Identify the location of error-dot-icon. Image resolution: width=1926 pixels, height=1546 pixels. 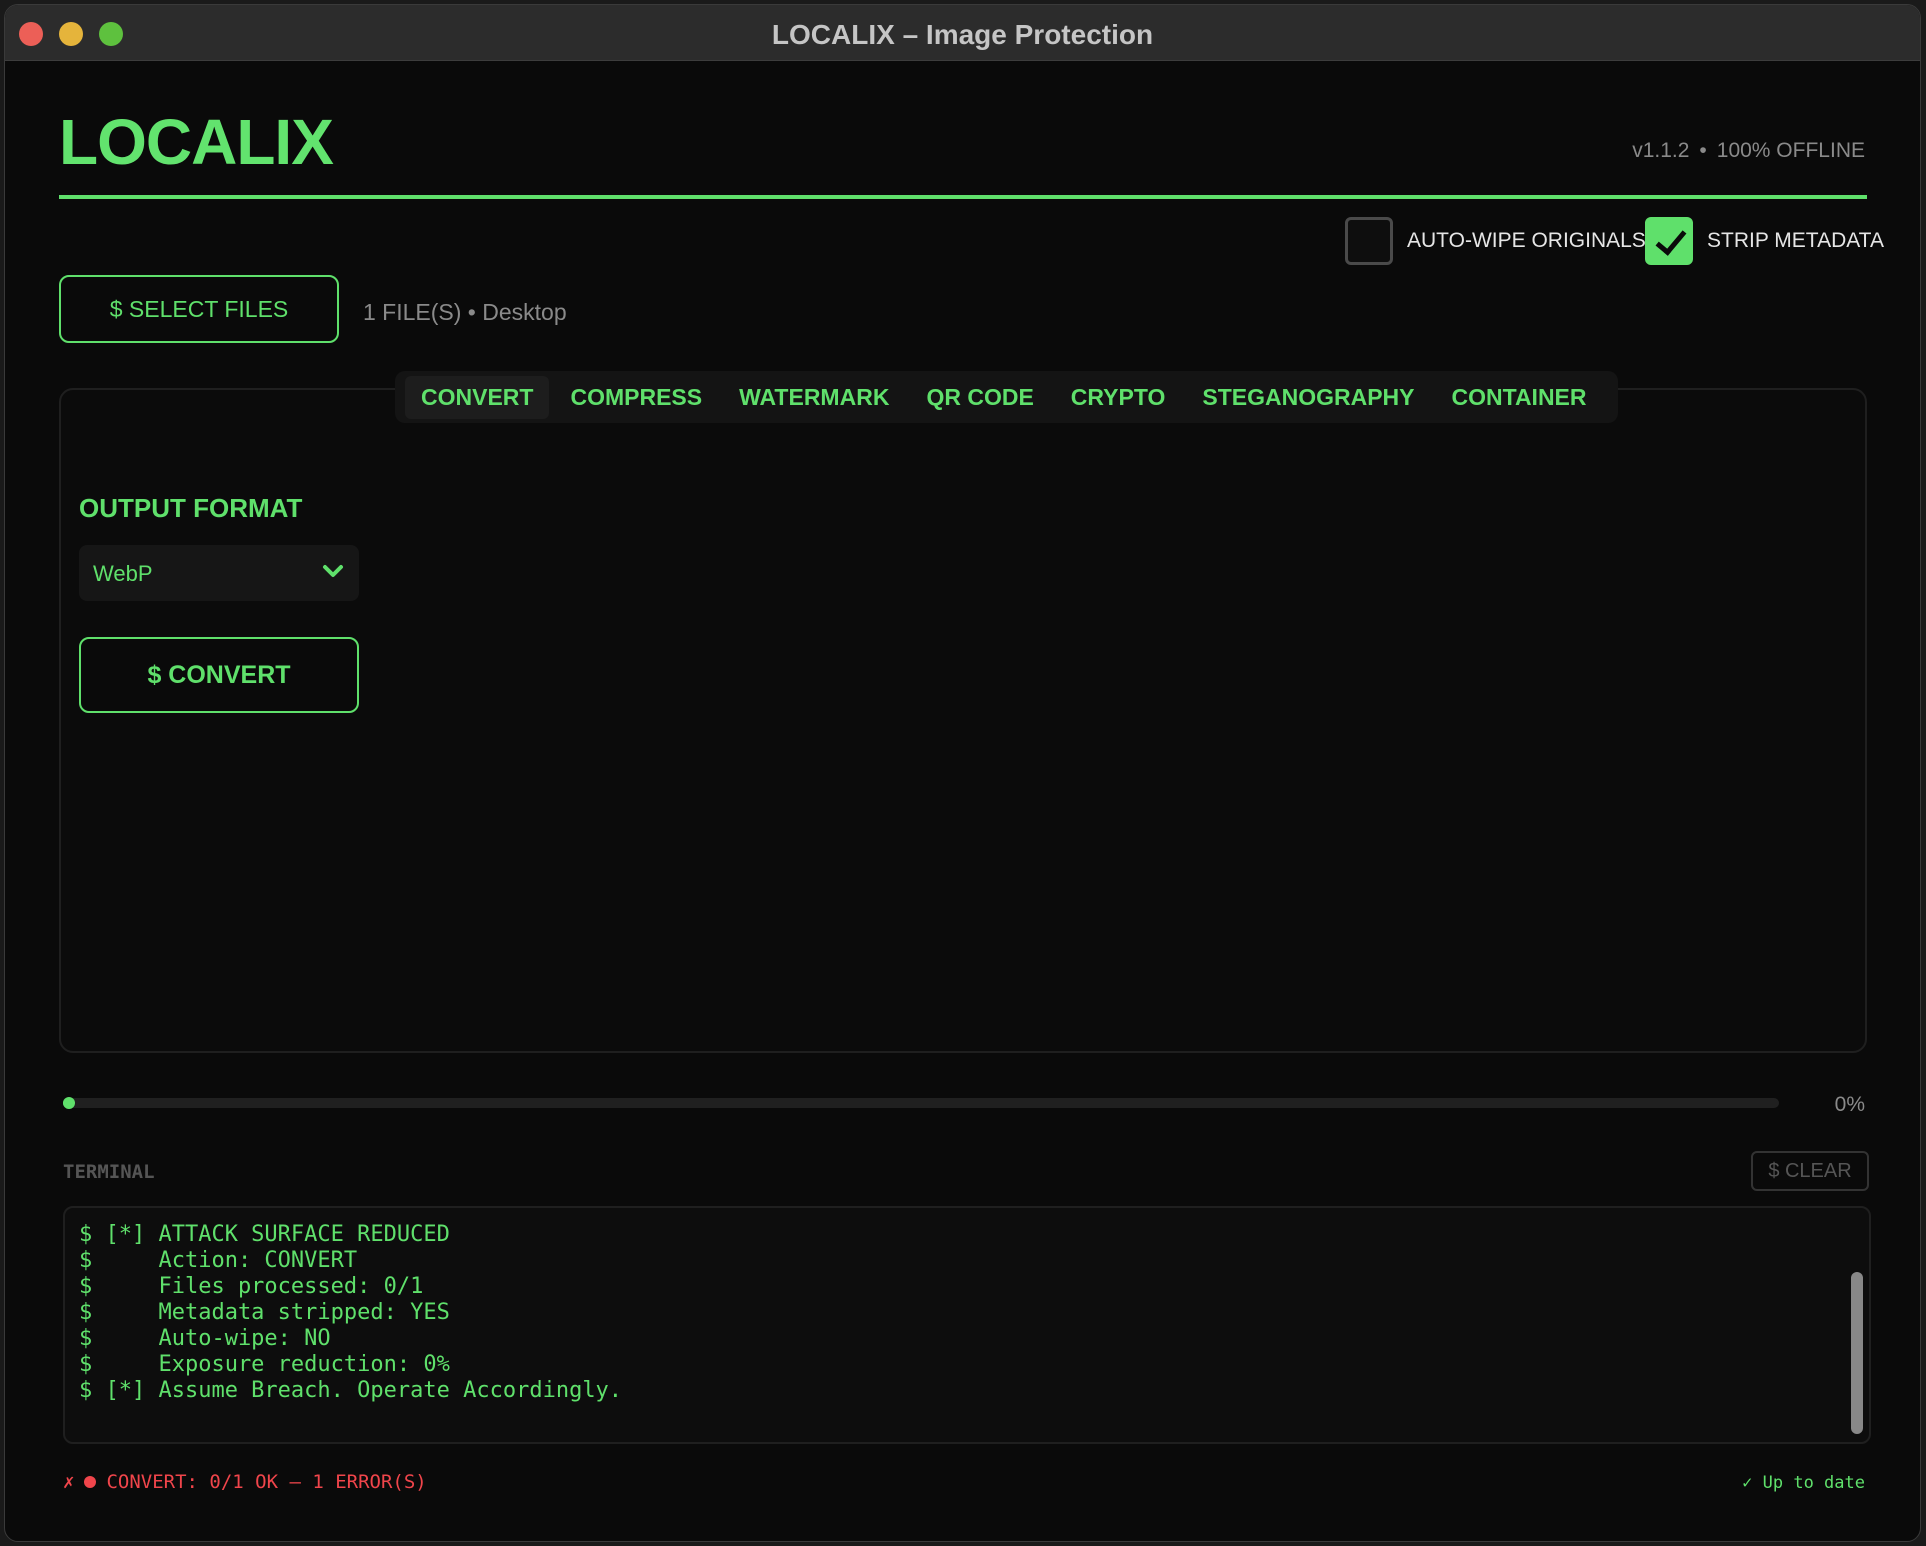
(90, 1482).